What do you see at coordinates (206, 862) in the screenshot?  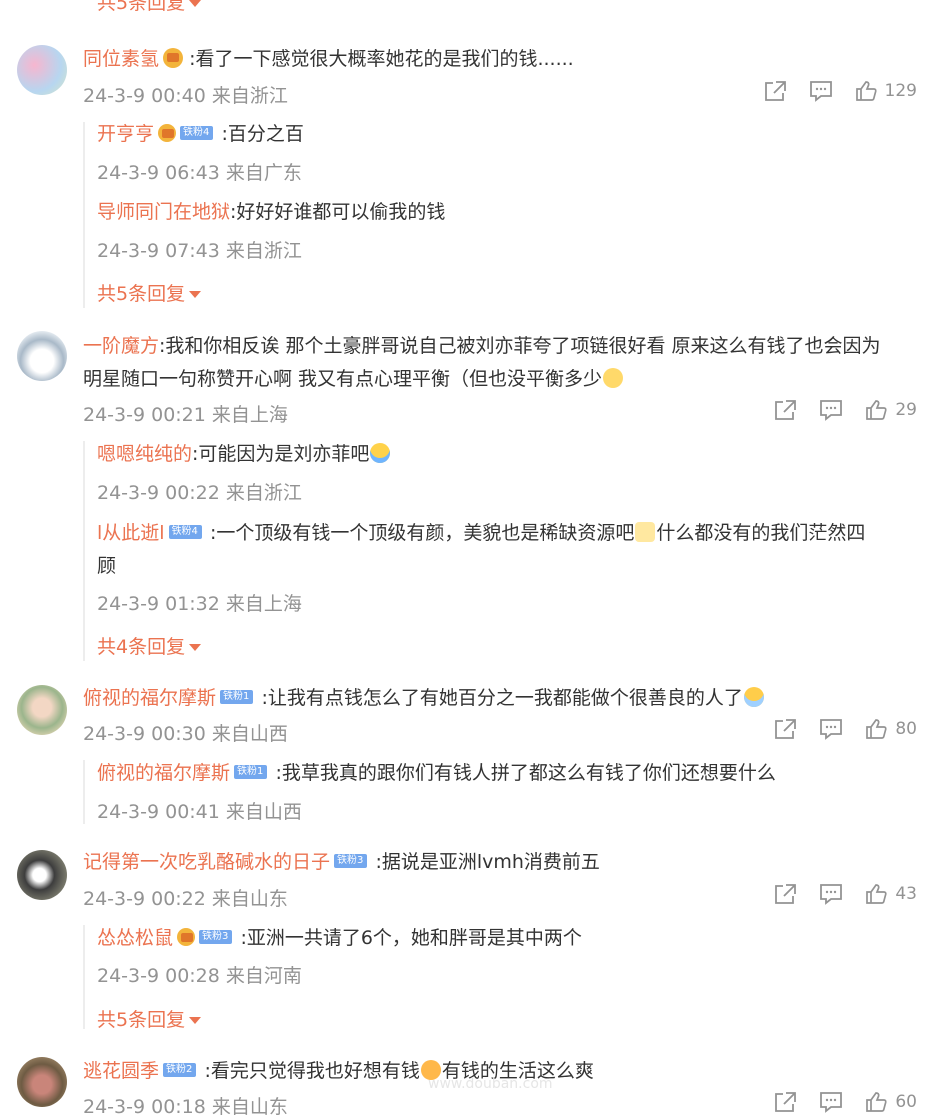 I see `username-link: 记得第一次吃乳酪碱水的日子` at bounding box center [206, 862].